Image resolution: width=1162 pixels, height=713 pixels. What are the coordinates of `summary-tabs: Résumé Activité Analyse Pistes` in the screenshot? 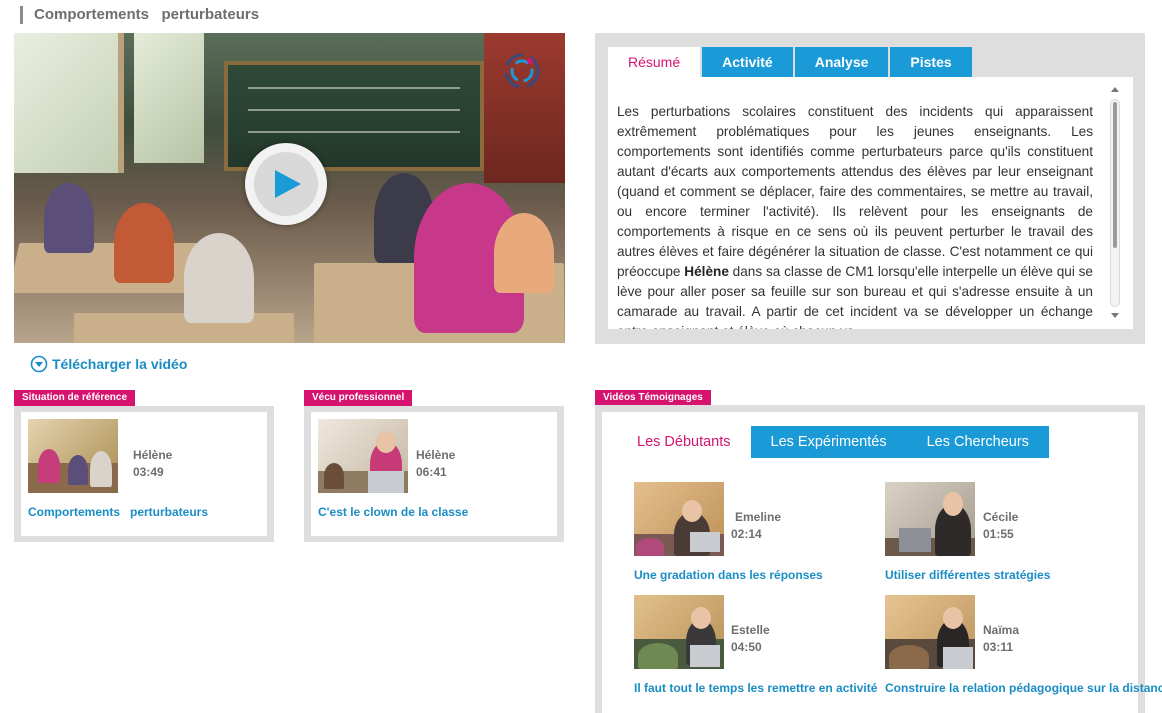 It's located at (791, 62).